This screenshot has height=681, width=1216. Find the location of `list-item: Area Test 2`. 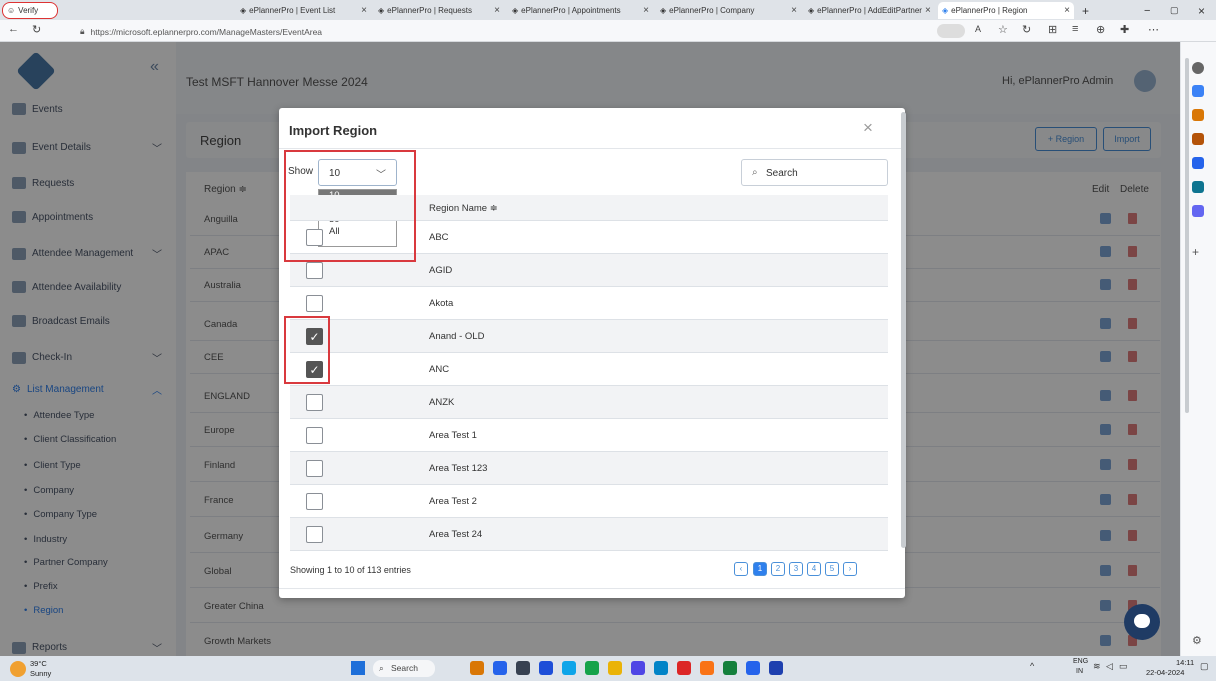

list-item: Area Test 2 is located at coordinates (589, 501).